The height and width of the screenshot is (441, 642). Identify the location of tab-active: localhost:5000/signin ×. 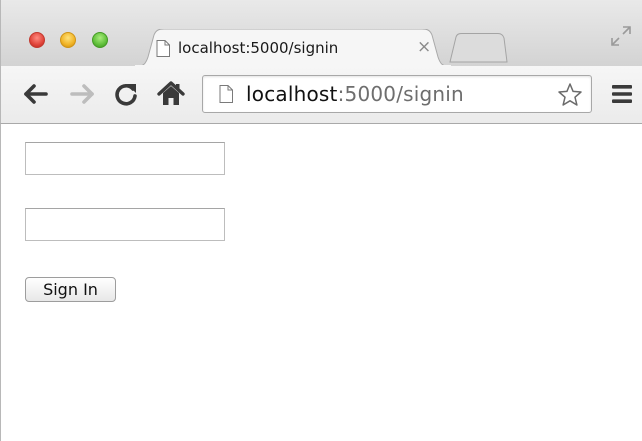
(293, 48).